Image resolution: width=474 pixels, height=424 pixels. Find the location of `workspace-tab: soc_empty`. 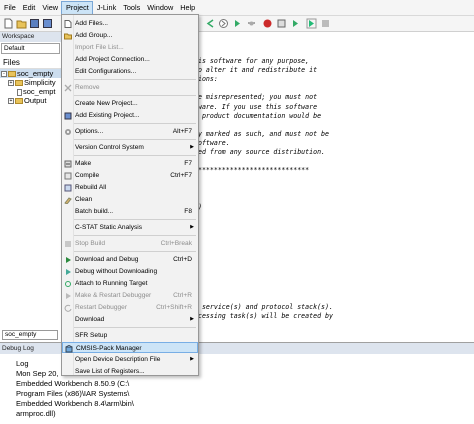

workspace-tab: soc_empty is located at coordinates (30, 335).